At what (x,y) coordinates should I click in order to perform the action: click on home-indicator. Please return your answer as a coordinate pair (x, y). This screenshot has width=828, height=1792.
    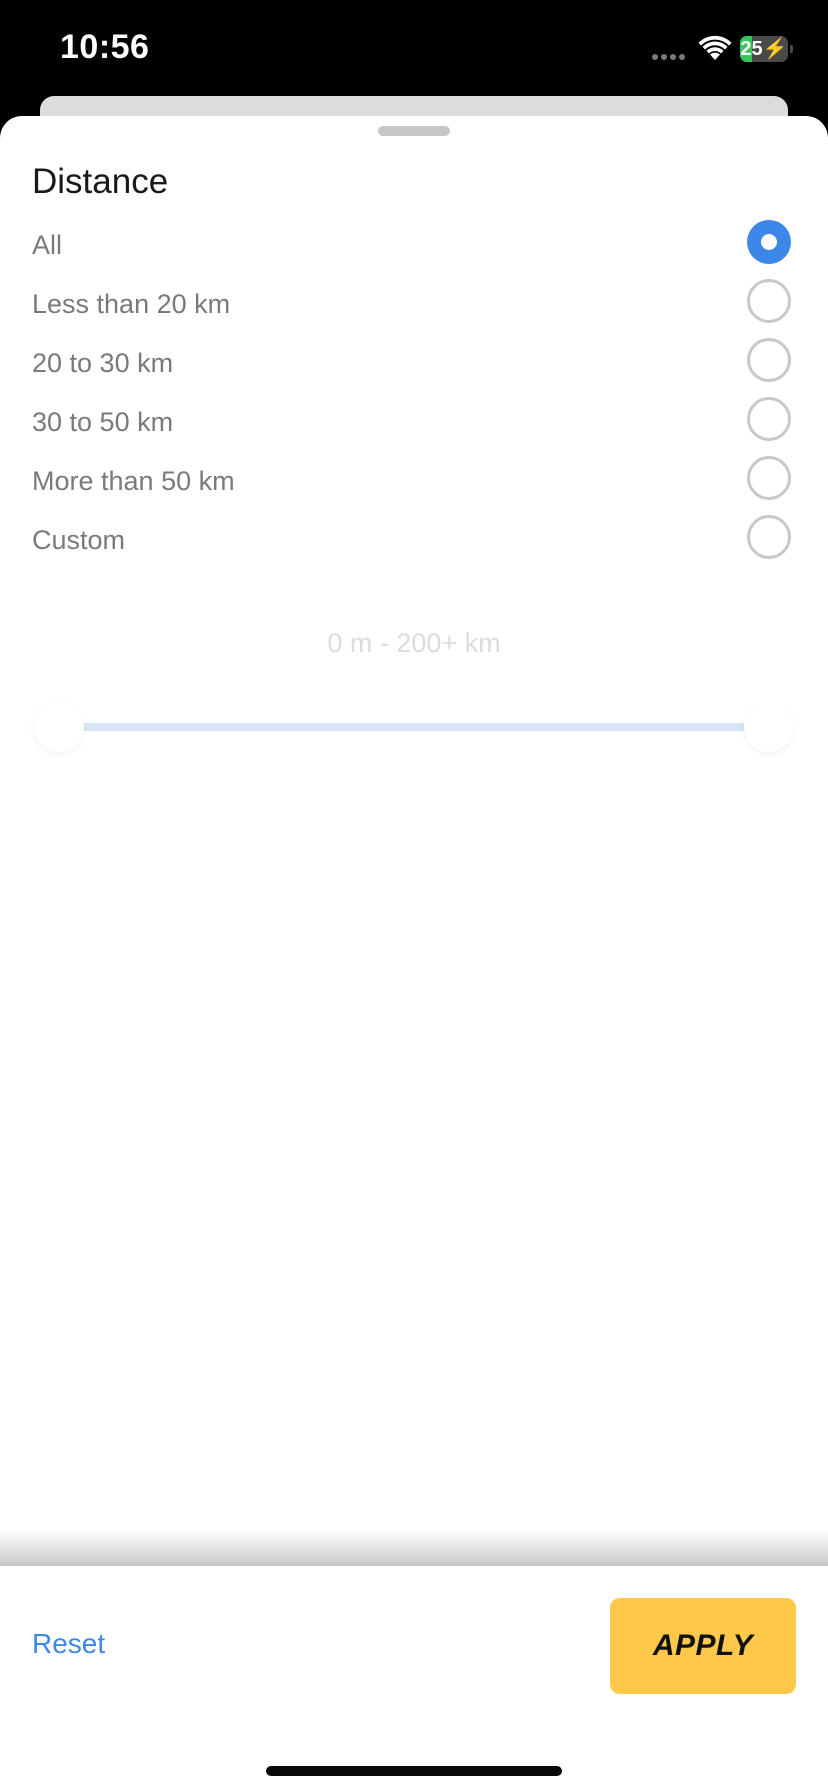
    Looking at the image, I should click on (414, 1771).